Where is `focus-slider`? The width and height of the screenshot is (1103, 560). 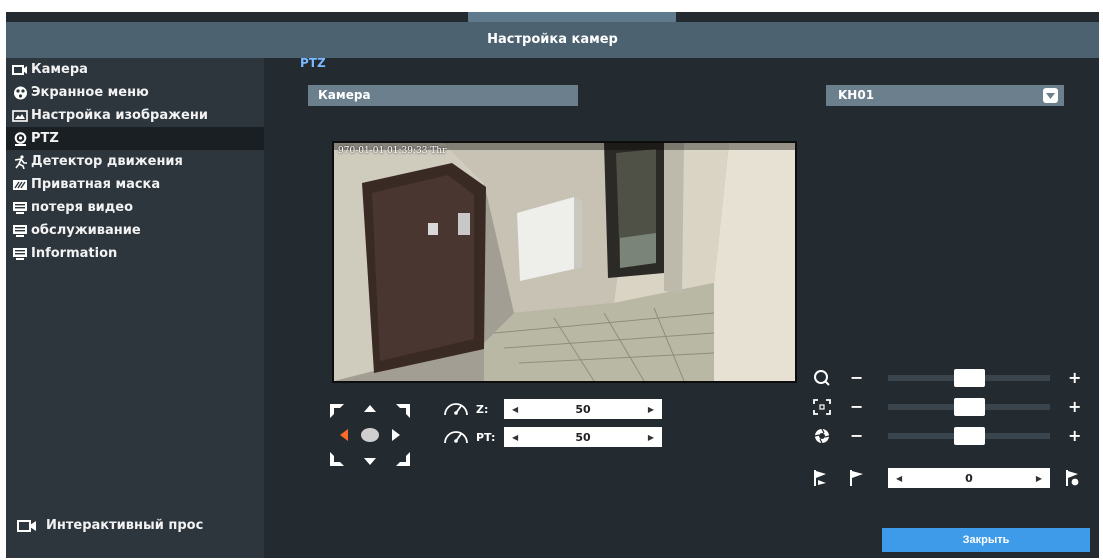
focus-slider is located at coordinates (969, 407).